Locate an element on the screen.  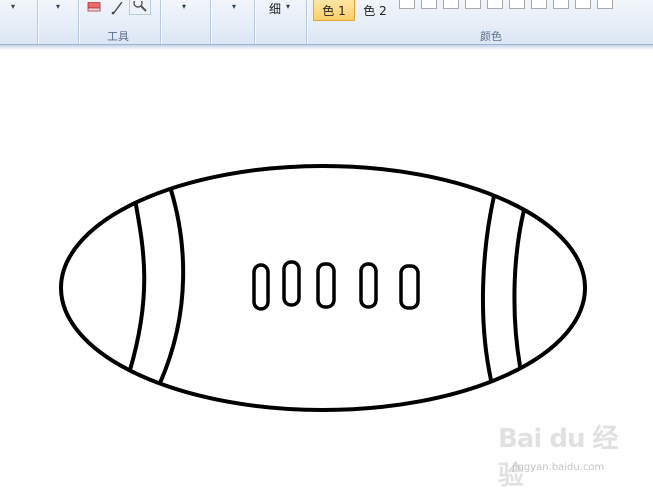
color1-button: 色 1 is located at coordinates (334, 10).